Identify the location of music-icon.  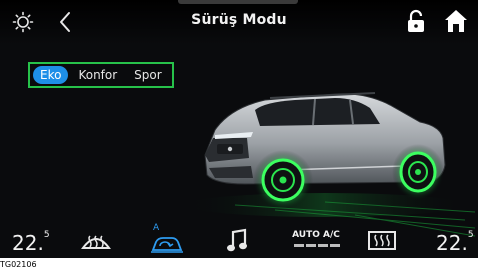
(237, 241).